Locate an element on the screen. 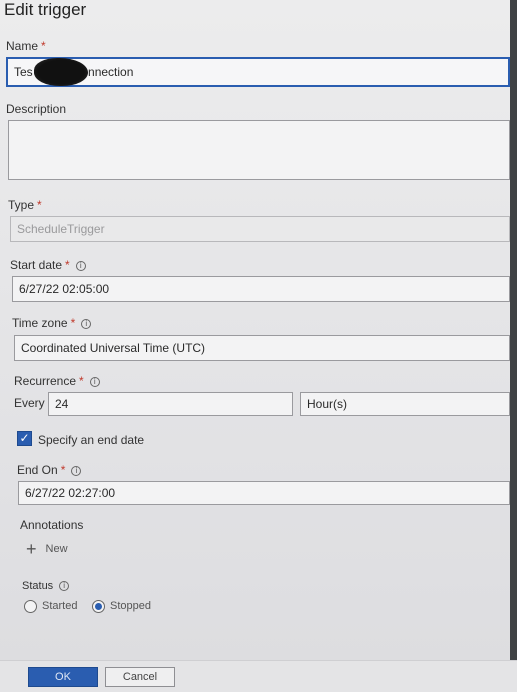 This screenshot has width=517, height=692. plus-icon: + is located at coordinates (31, 549).